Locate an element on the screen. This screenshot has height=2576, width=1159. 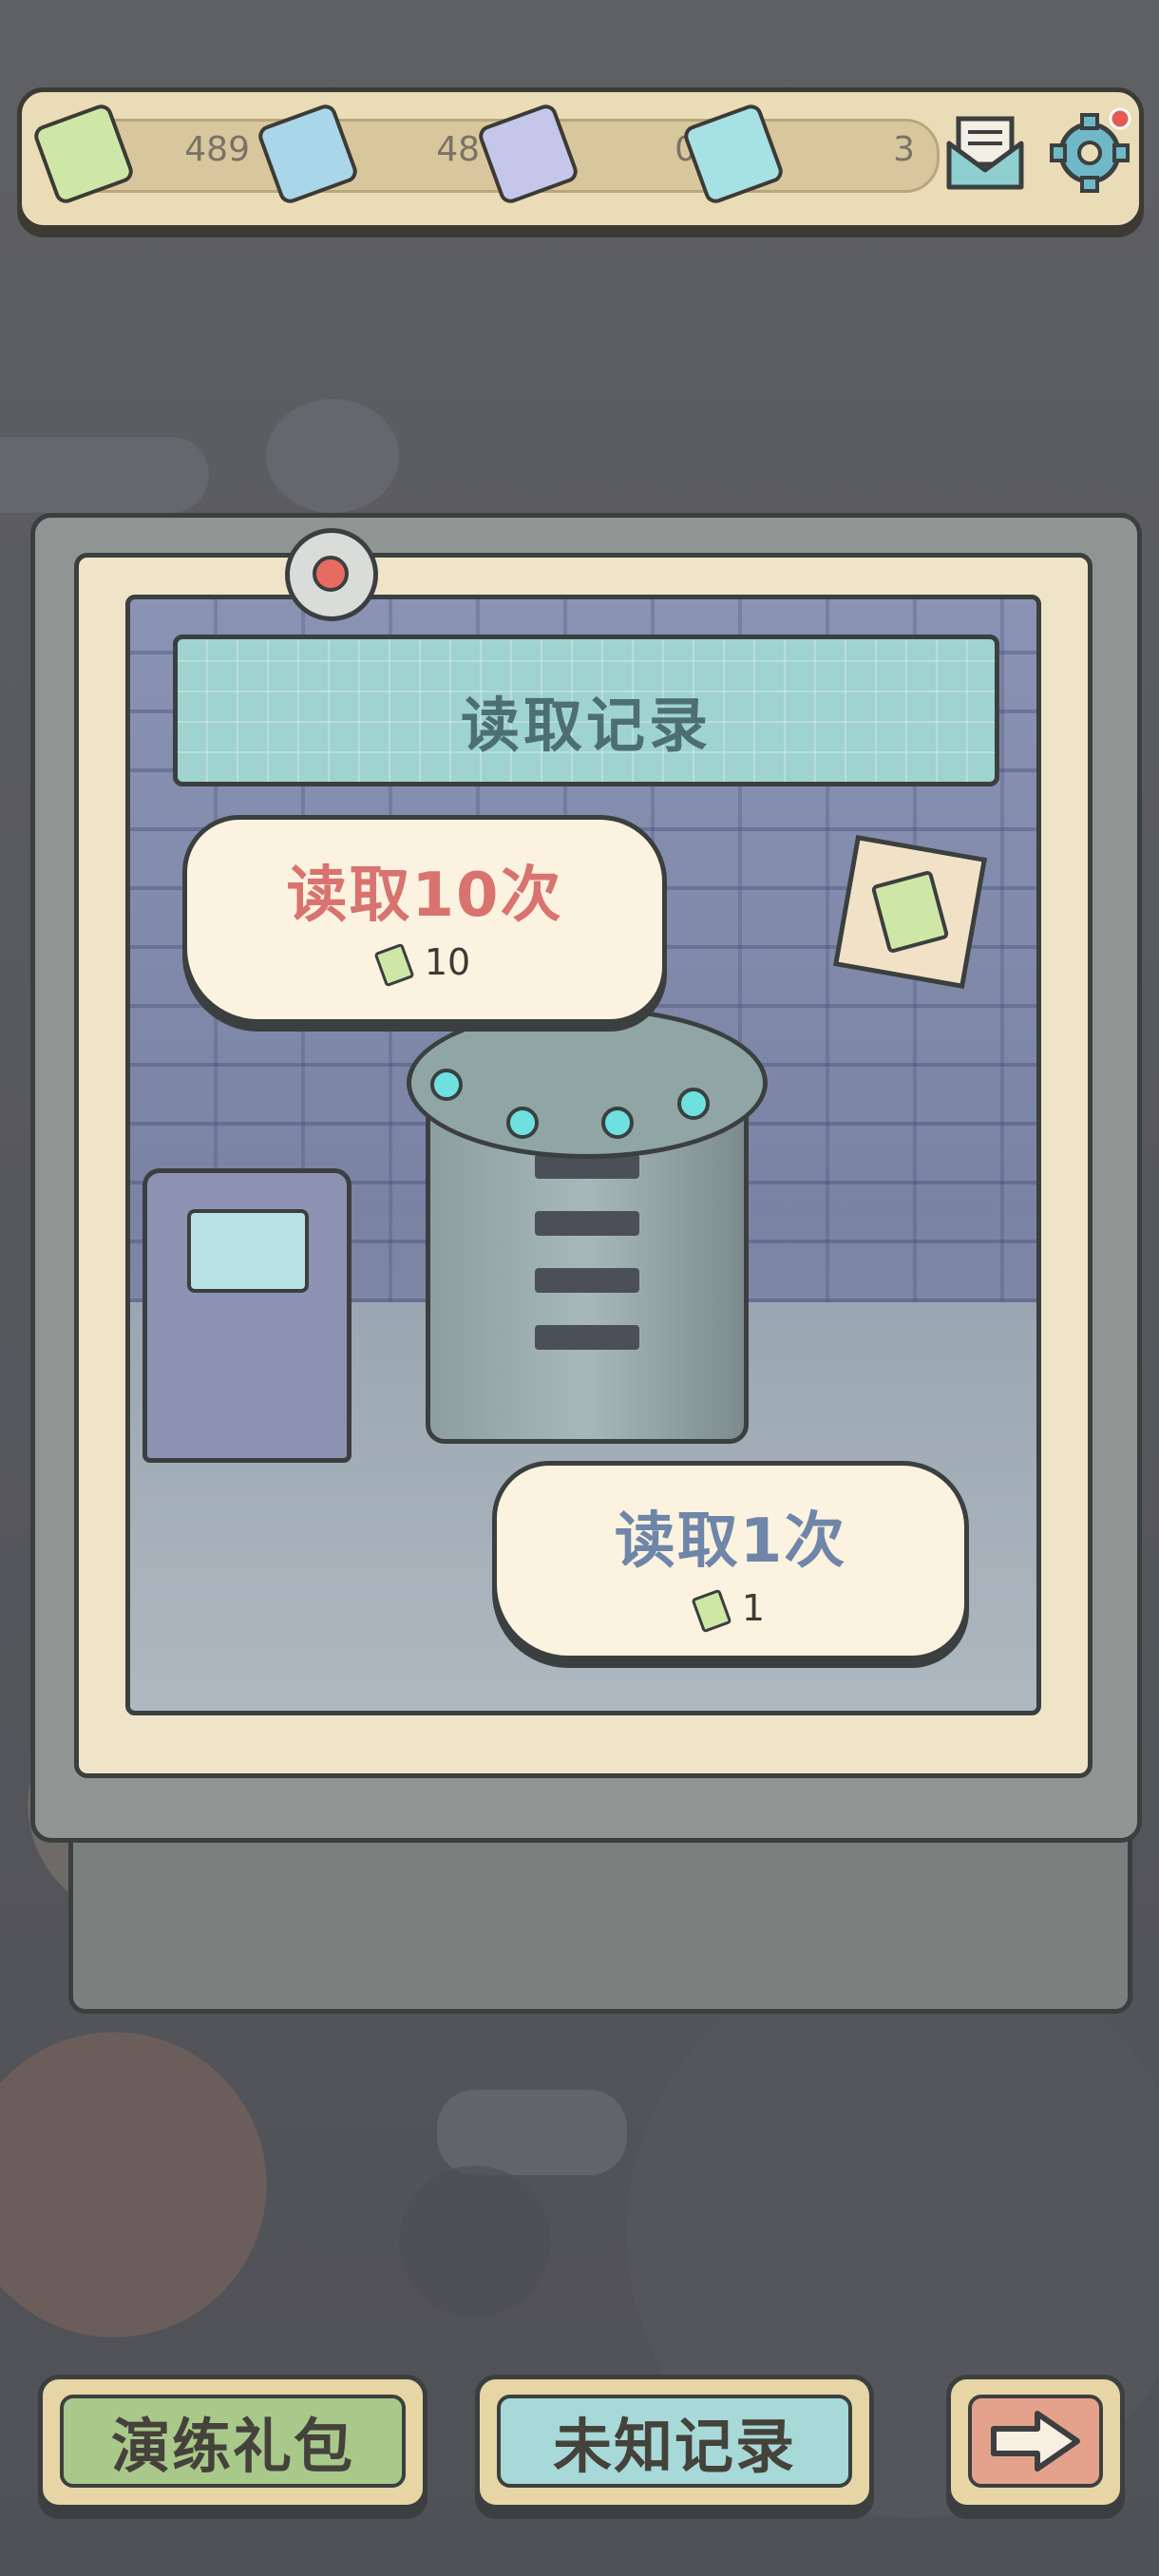
mail-icon is located at coordinates (985, 153).